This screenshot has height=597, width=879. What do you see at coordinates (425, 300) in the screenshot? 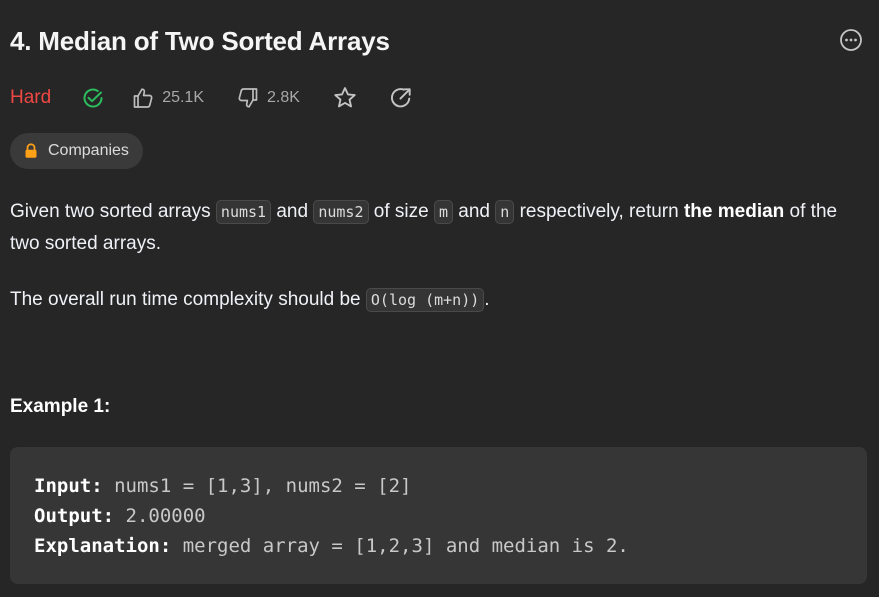
I see `code-complexity: O(log (m+n))` at bounding box center [425, 300].